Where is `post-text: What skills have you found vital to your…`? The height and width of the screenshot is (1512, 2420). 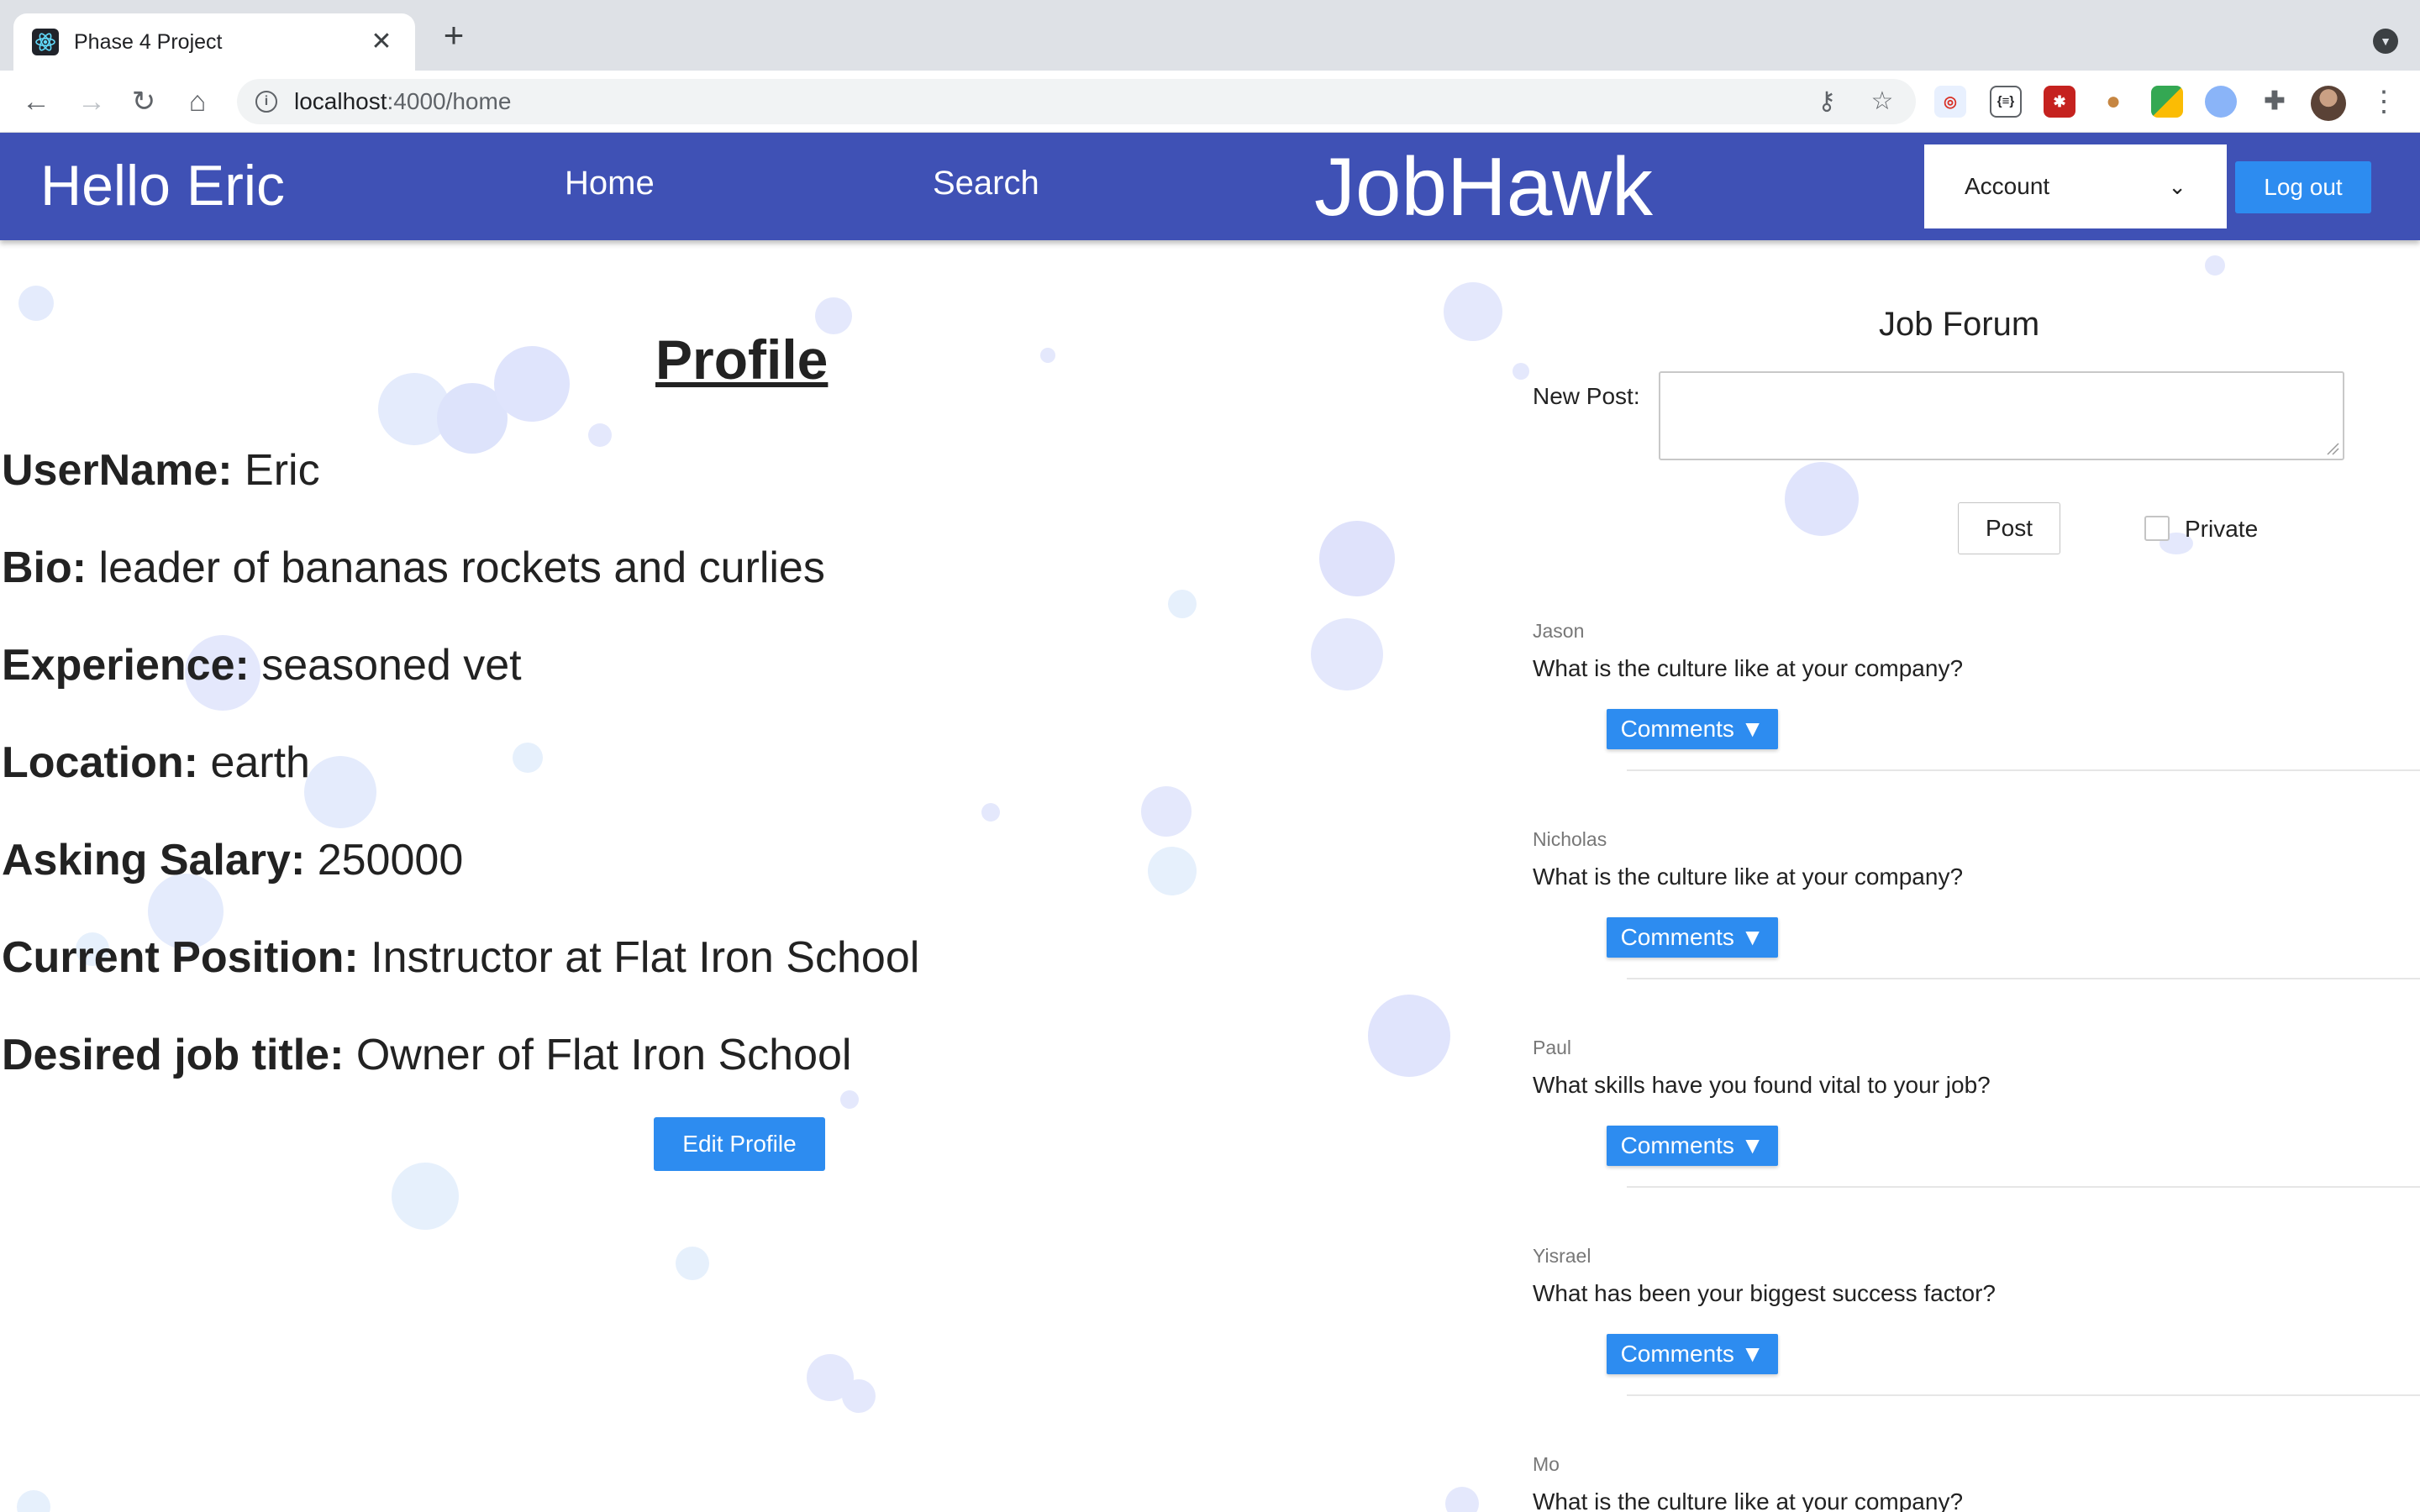
post-text: What skills have you found vital to your… is located at coordinates (1762, 1085).